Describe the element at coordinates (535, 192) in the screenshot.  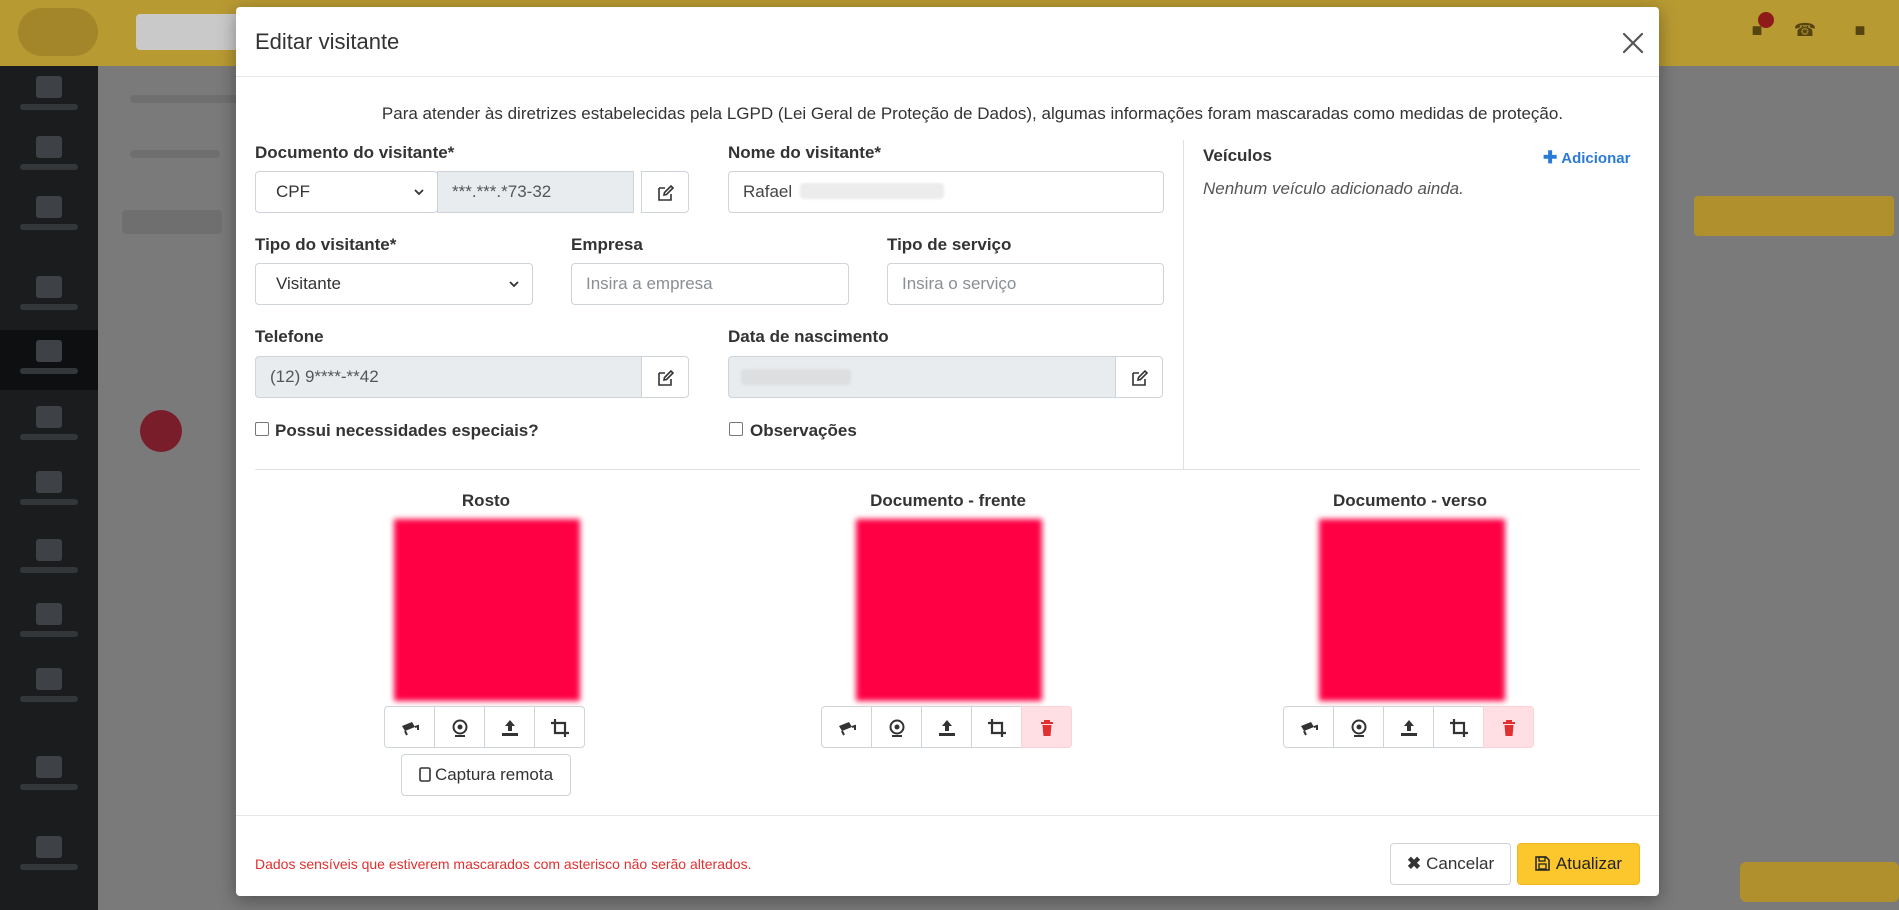
I see `document-number-input: ***.***.*73-32` at that location.